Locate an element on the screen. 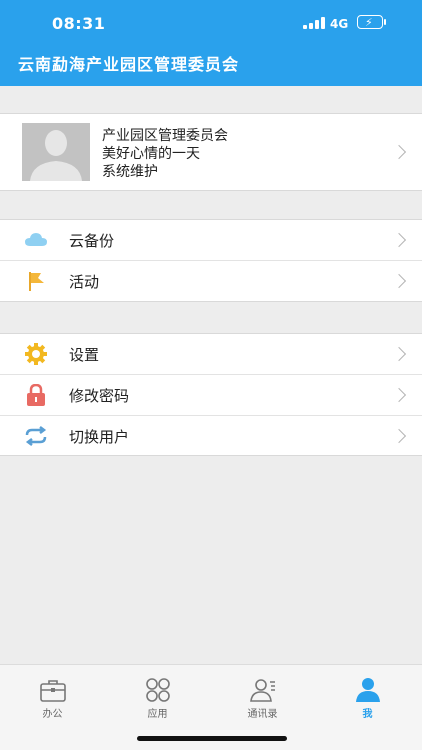 This screenshot has width=422, height=750. menu-group-backup: 云备份 活动 is located at coordinates (211, 260).